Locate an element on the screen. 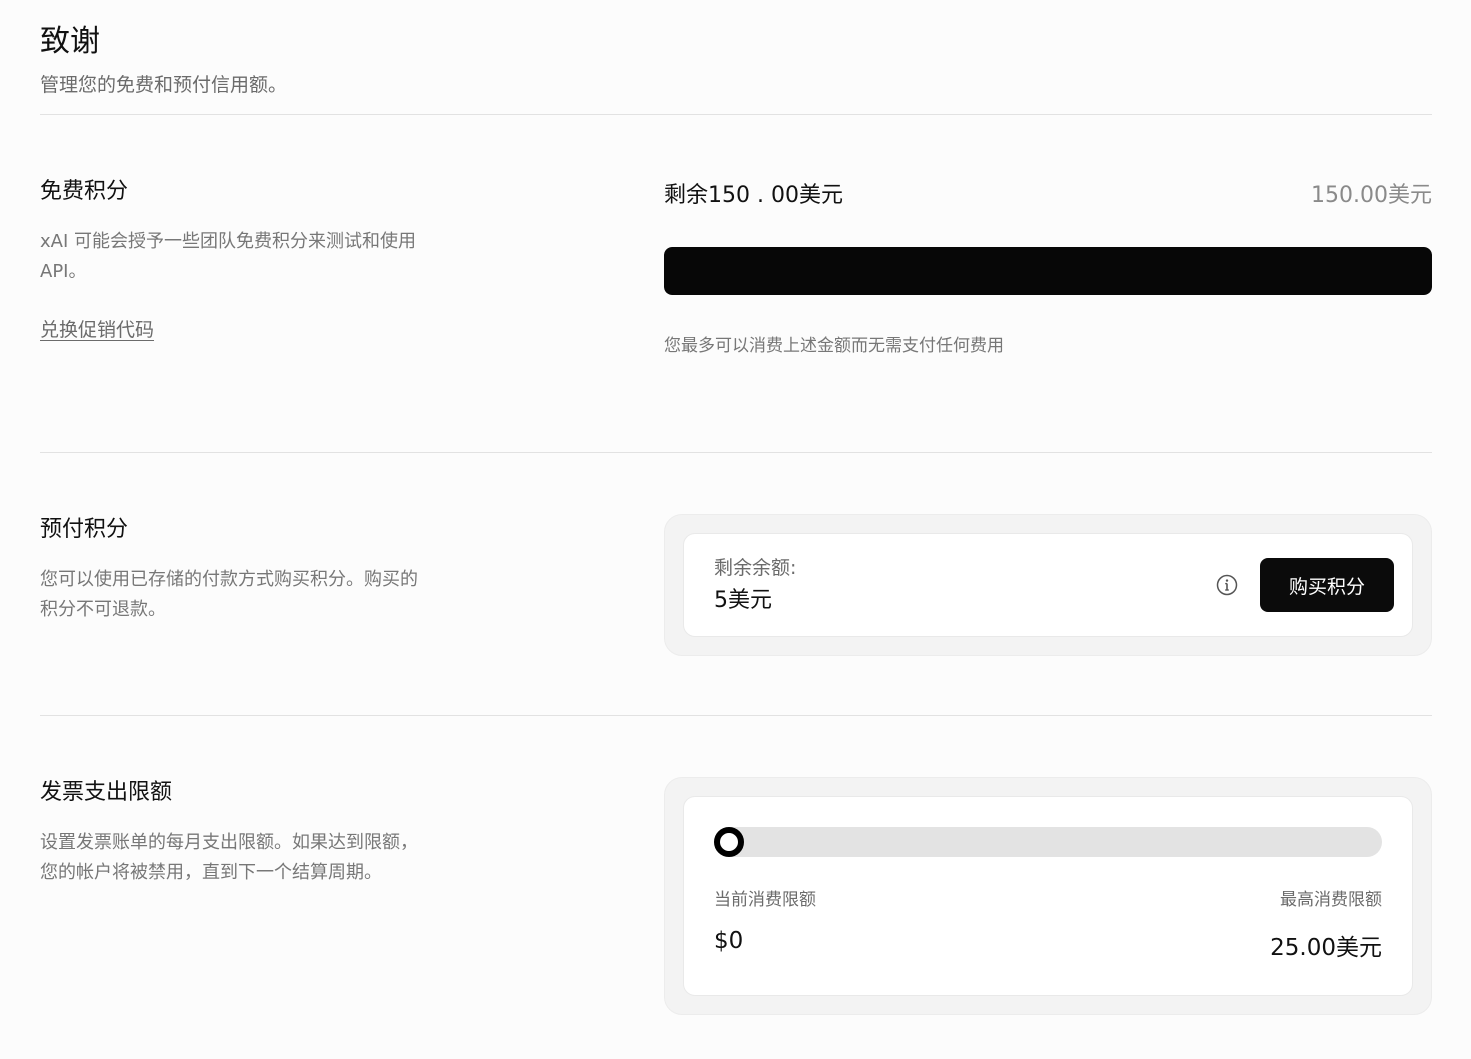 The width and height of the screenshot is (1471, 1059). free-credits-info: 免费积分 xAI 可能会授予一些团队免费积分来测试和使用 API。 兑换促销代码 is located at coordinates (235, 259).